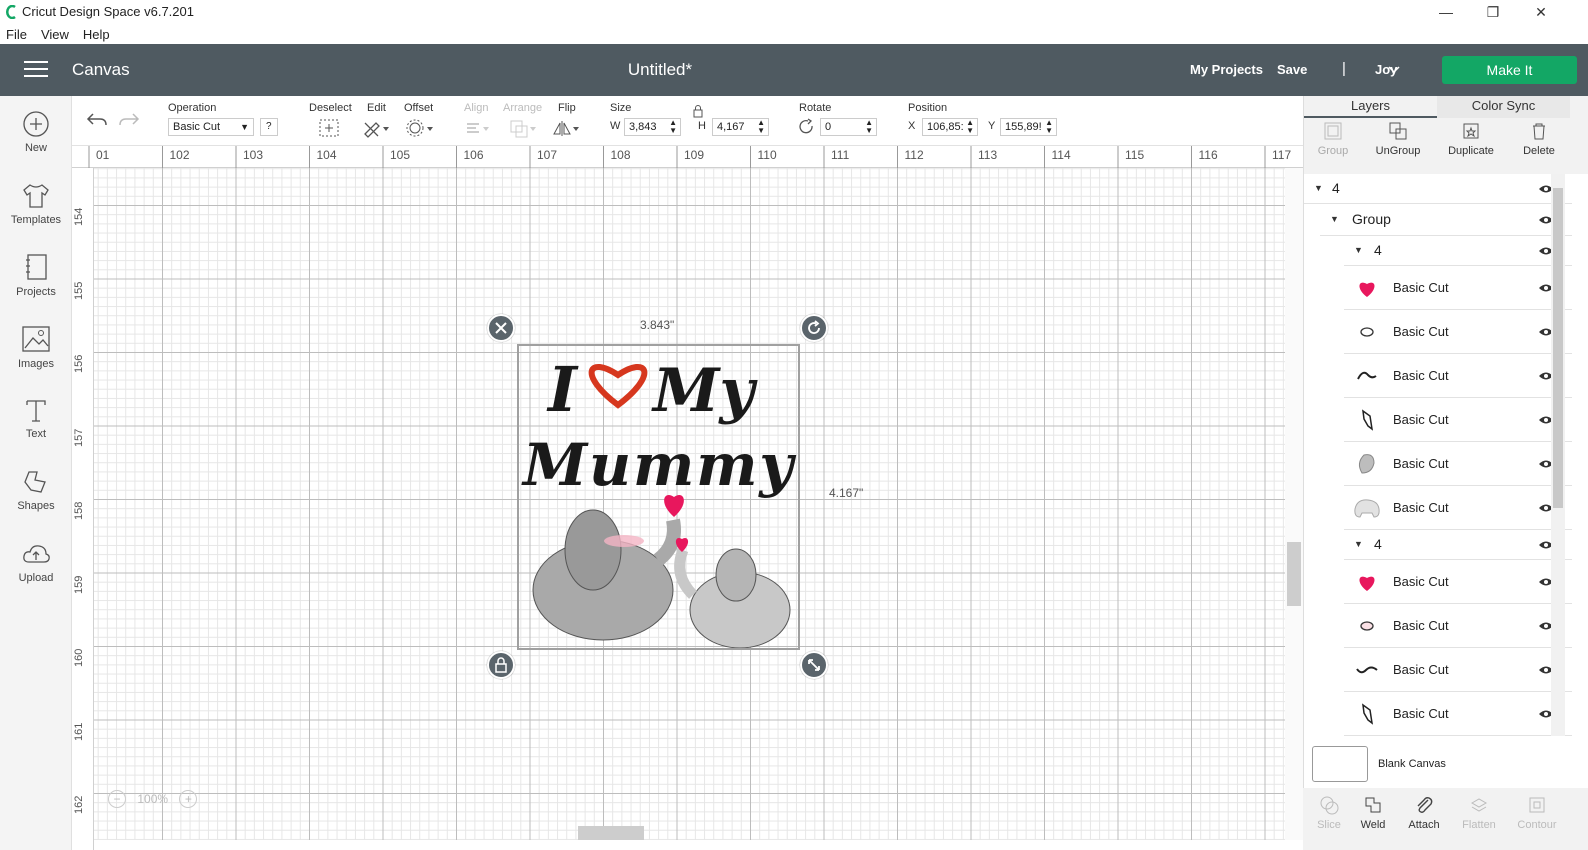  Describe the element at coordinates (36, 275) in the screenshot. I see `sidebar-item-projects: Projects` at that location.